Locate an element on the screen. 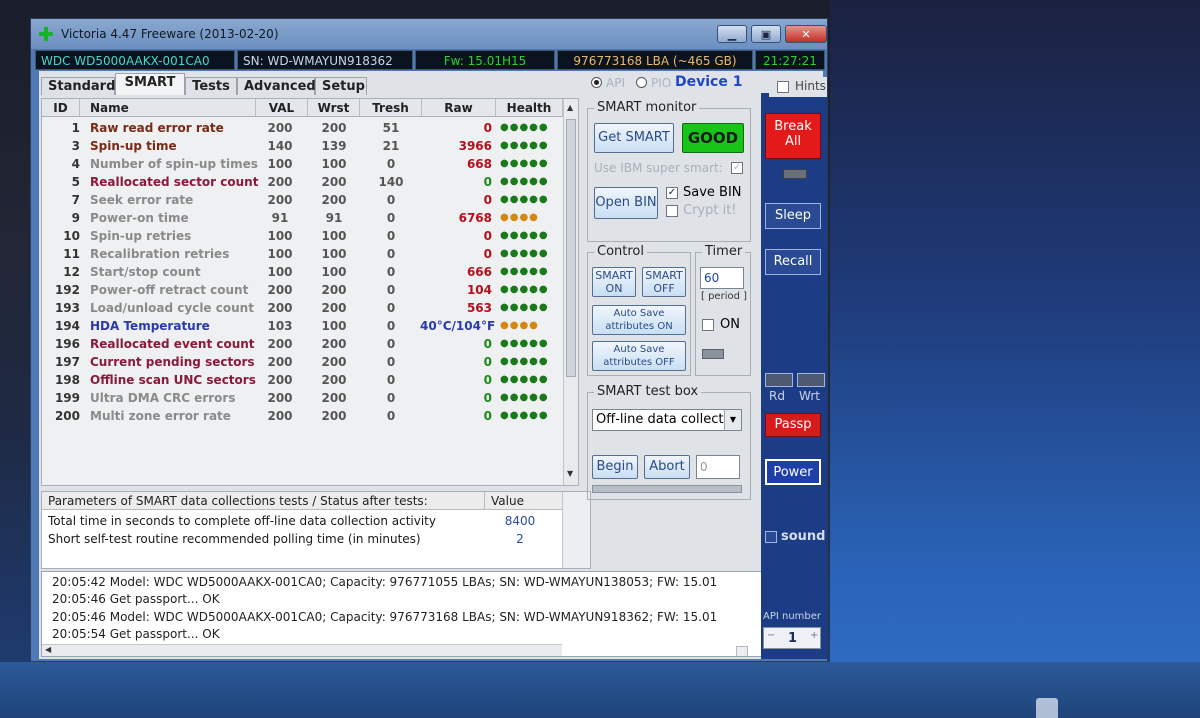 The image size is (1200, 718). minimize-button: ▁ is located at coordinates (732, 34).